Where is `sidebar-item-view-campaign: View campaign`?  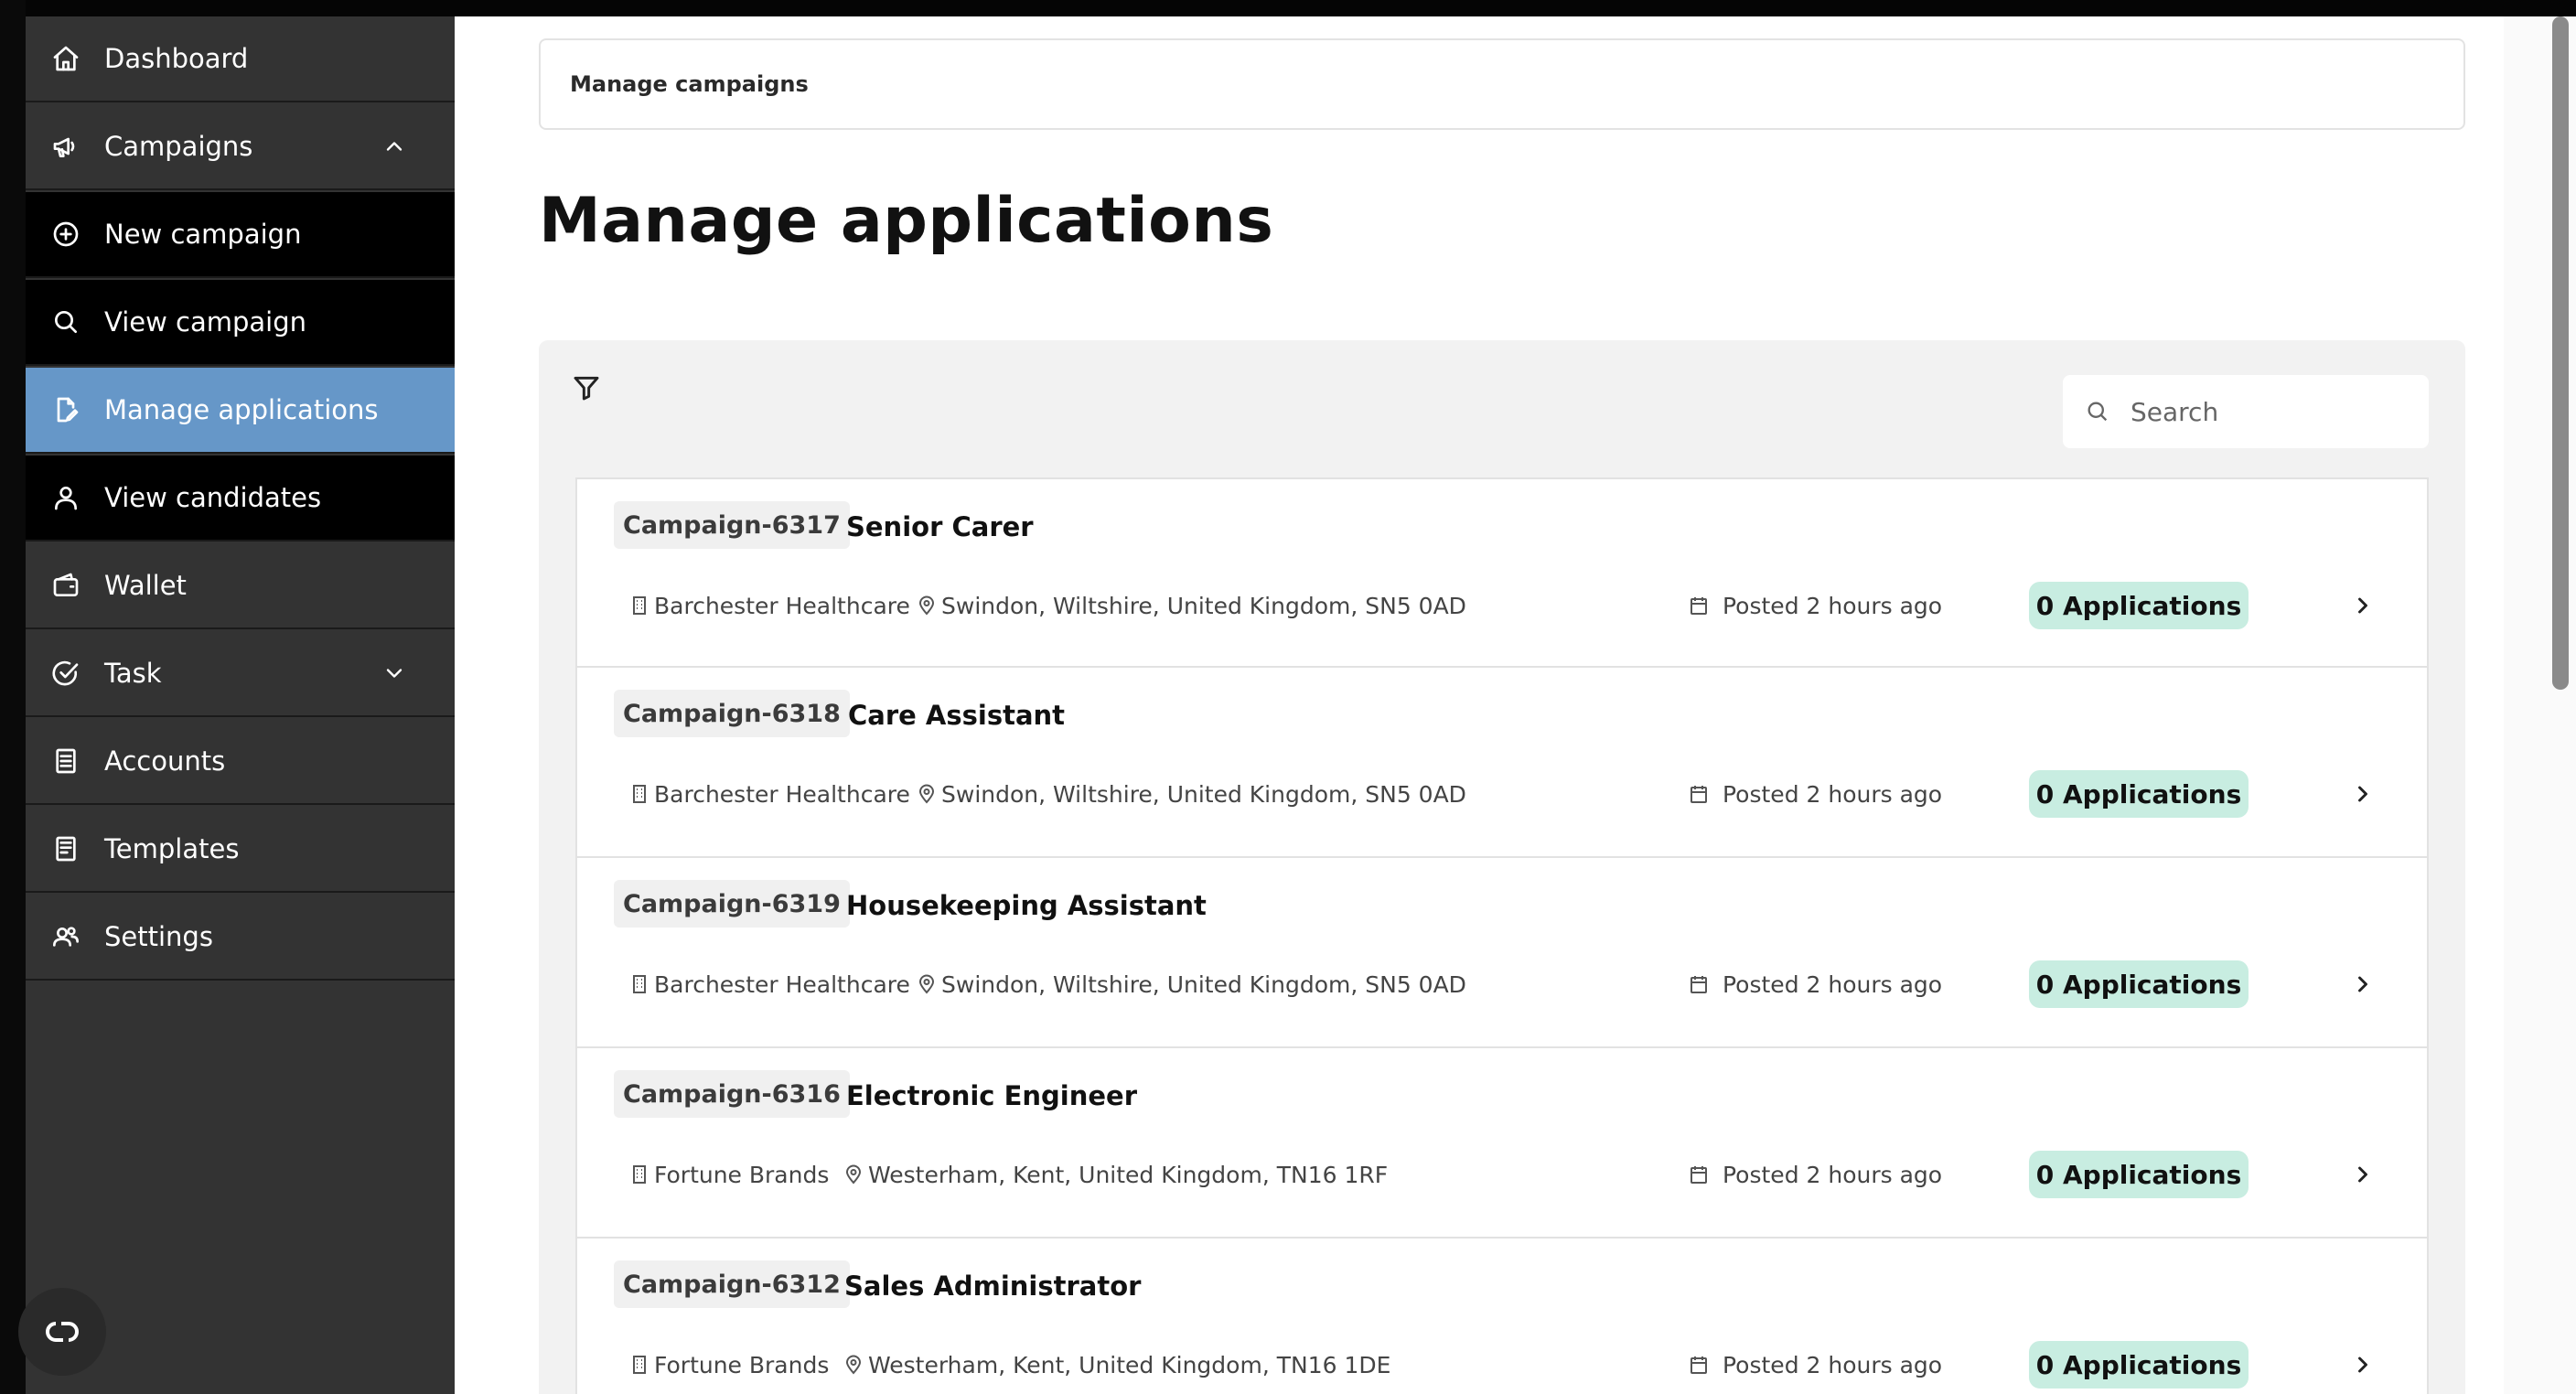 sidebar-item-view-campaign: View campaign is located at coordinates (240, 323).